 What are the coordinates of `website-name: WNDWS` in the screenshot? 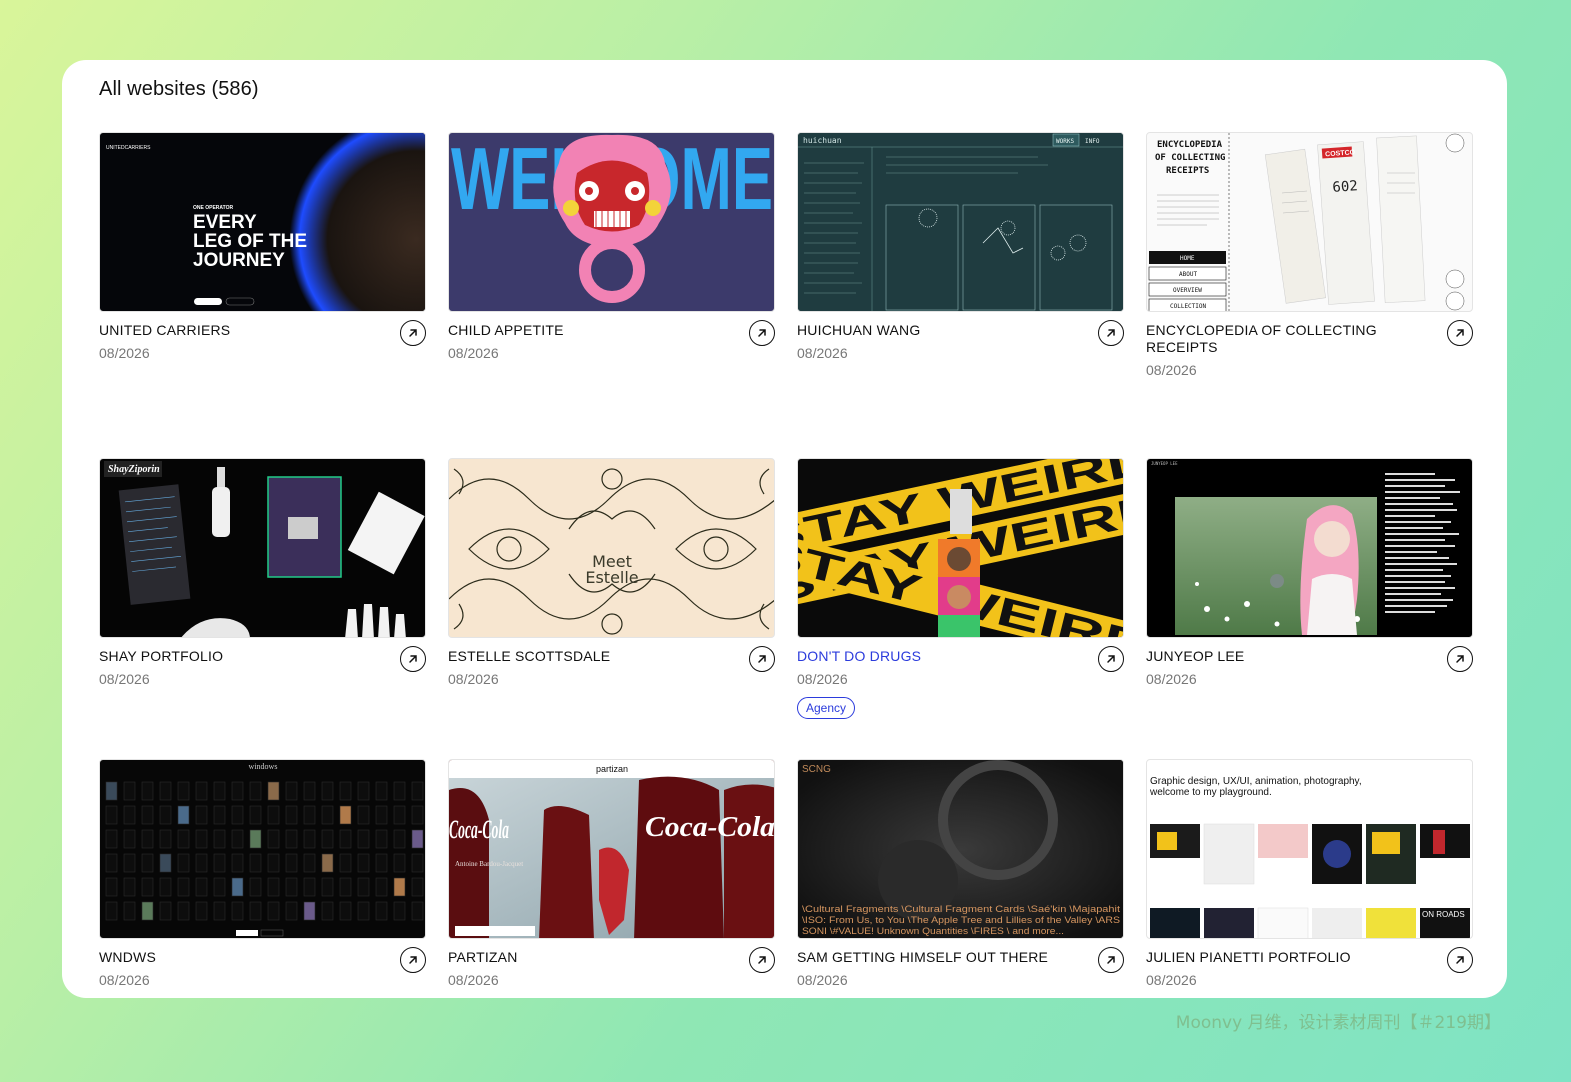 It's located at (242, 957).